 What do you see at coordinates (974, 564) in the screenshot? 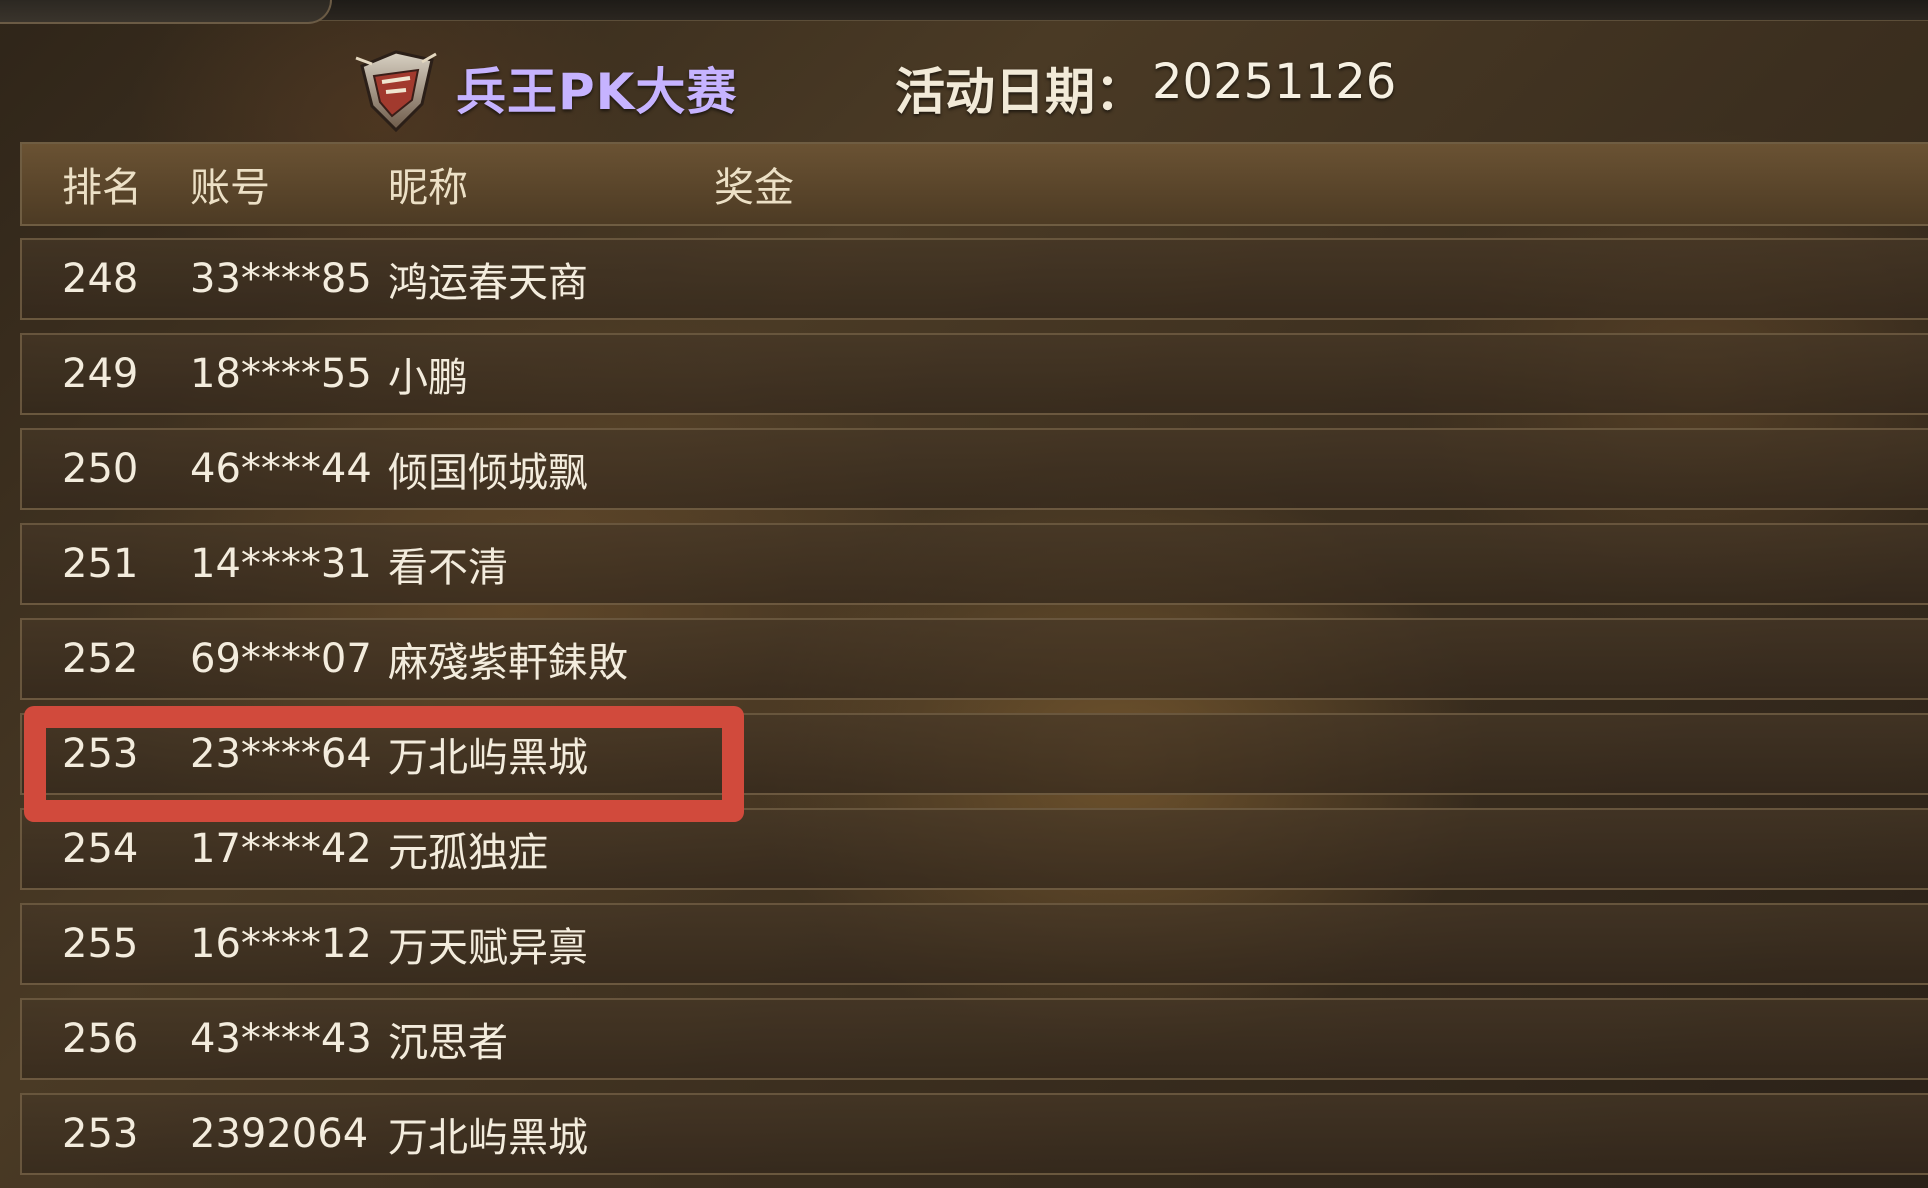
I see `table-row: 251 14****31 看不清` at bounding box center [974, 564].